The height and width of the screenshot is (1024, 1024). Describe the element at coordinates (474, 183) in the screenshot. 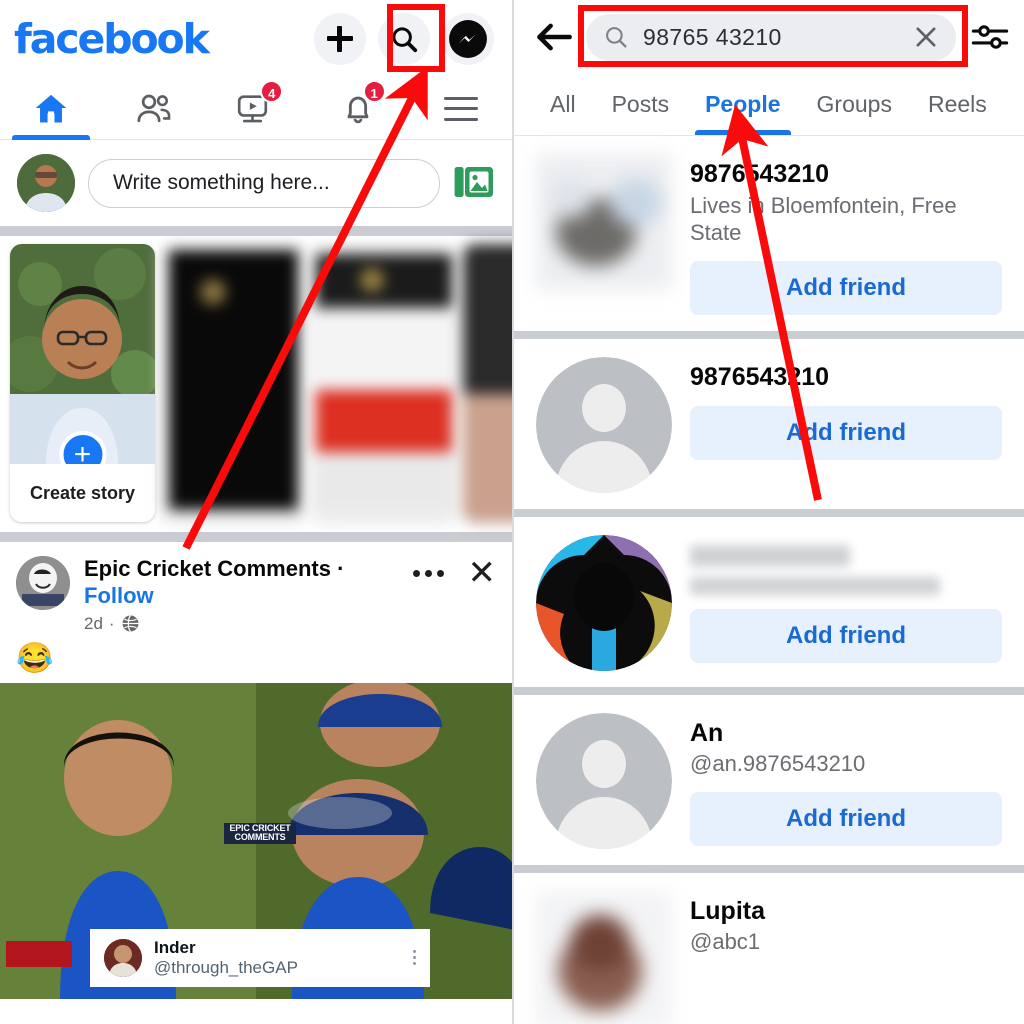

I see `photo-library-icon` at that location.